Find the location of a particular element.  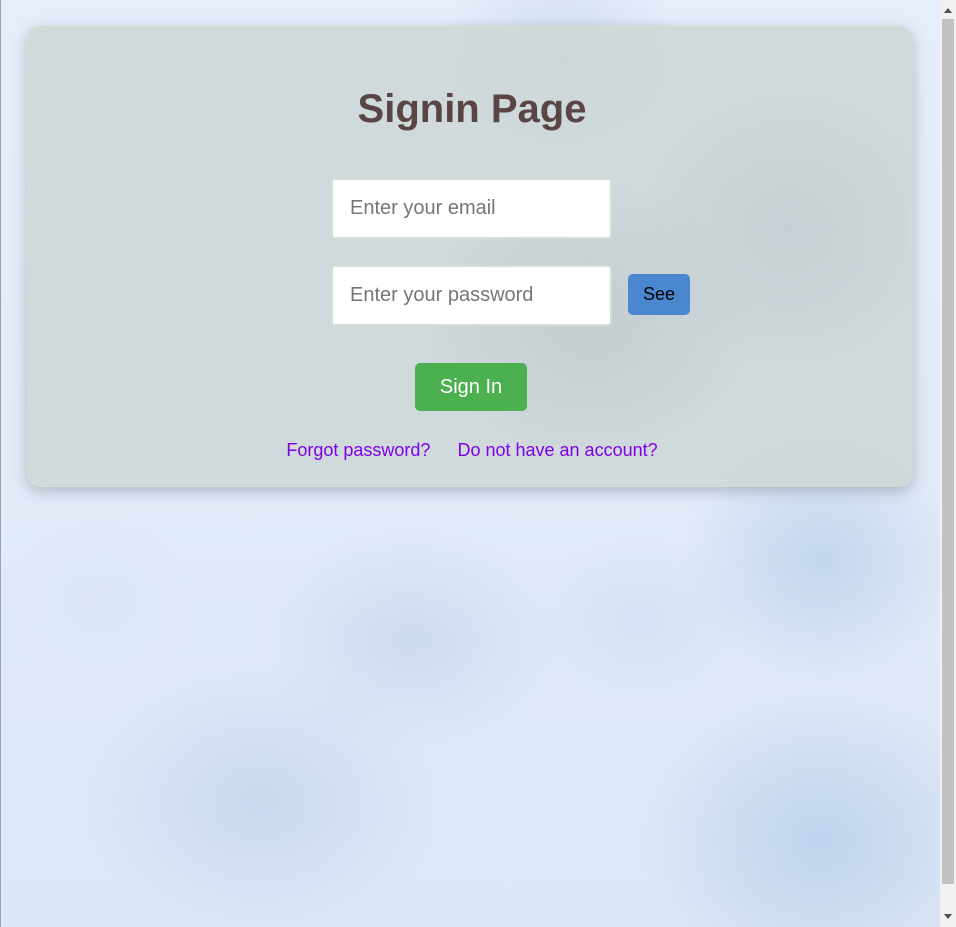

vertical-scrollbar is located at coordinates (948, 463).